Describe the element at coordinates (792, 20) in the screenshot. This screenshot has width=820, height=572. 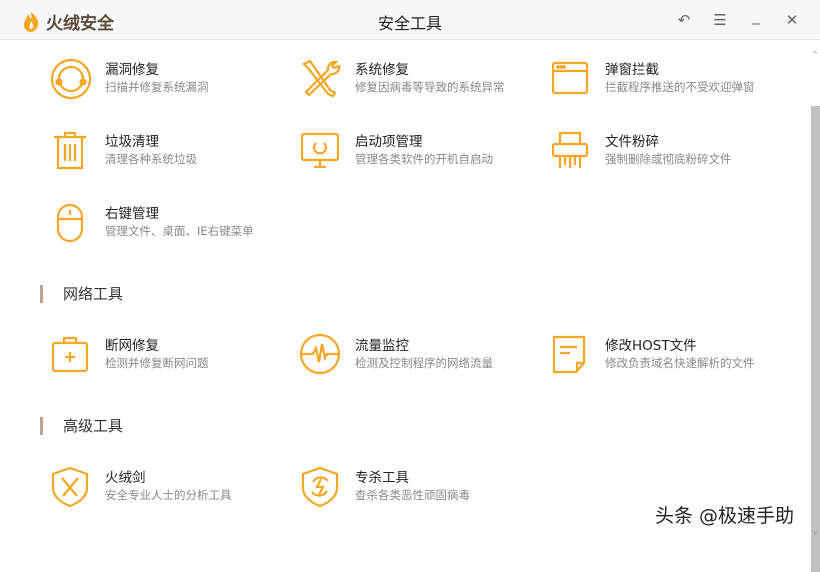
I see `close-button: ✕` at that location.